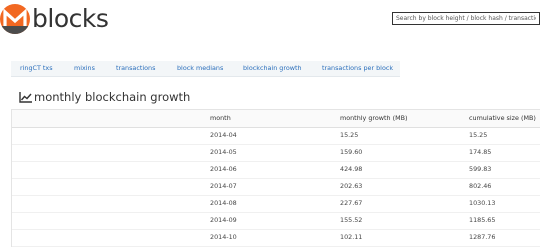 Image resolution: width=540 pixels, height=247 pixels. What do you see at coordinates (357, 68) in the screenshot?
I see `nav-item-transactions-per-block: transactions per block` at bounding box center [357, 68].